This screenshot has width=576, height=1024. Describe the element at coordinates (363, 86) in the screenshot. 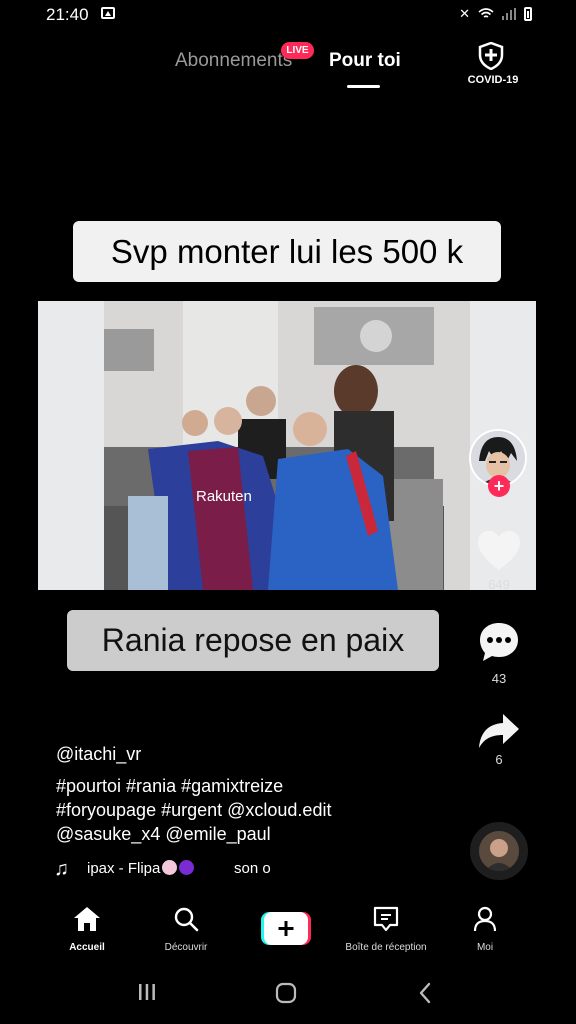

I see `active-tab-indicator` at that location.